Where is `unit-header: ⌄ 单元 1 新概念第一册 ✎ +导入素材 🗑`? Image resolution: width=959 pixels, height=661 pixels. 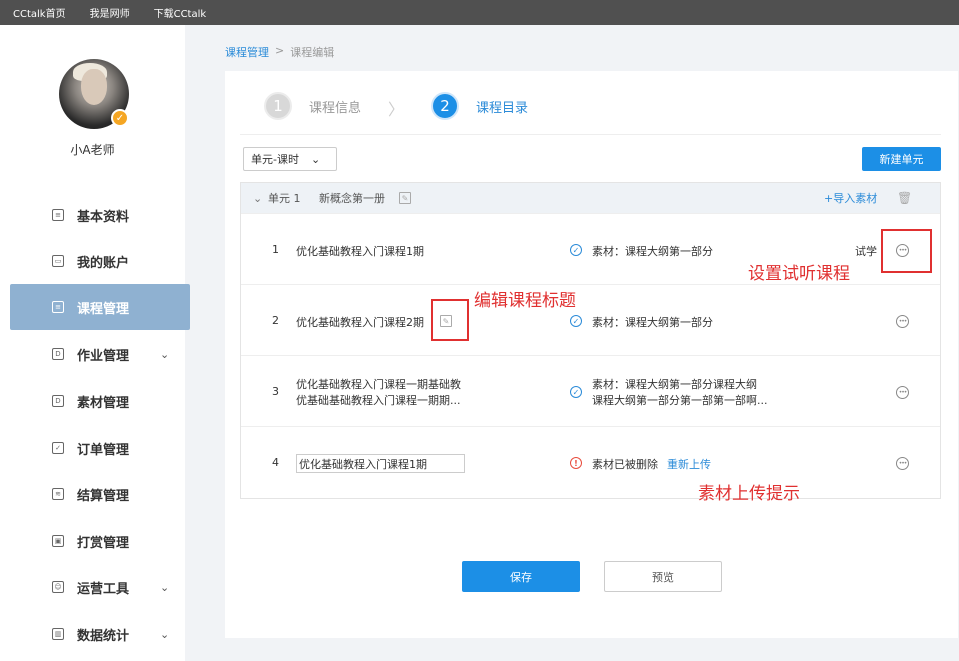
unit-header: ⌄ 单元 1 新概念第一册 ✎ +导入素材 🗑 is located at coordinates (590, 198).